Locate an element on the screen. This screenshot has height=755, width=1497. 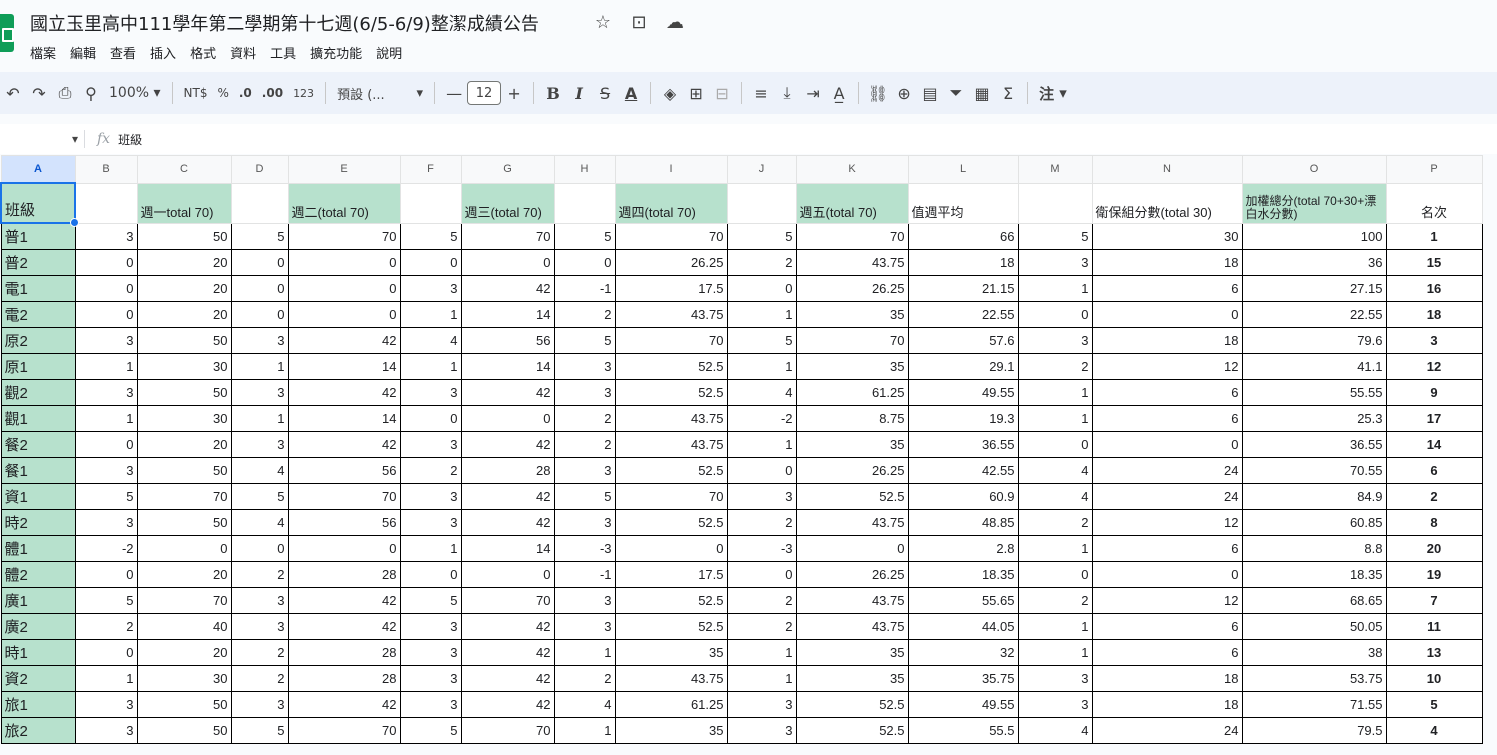
header-cell: 週三(total 70) is located at coordinates (507, 203).